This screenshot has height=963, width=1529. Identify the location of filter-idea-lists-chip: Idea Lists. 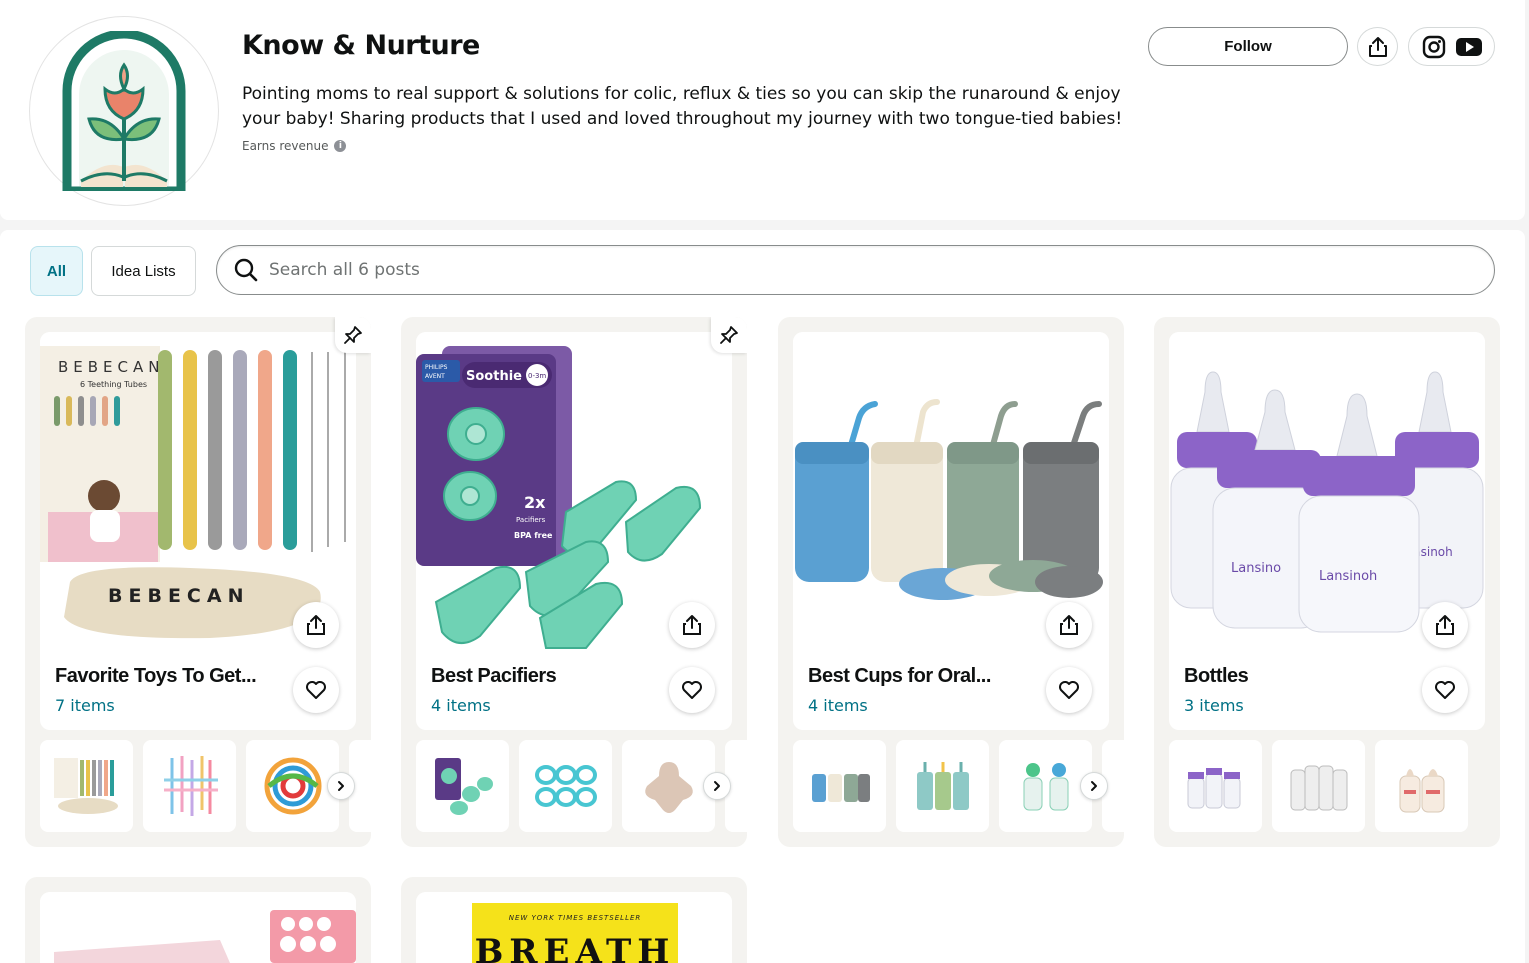
(143, 271).